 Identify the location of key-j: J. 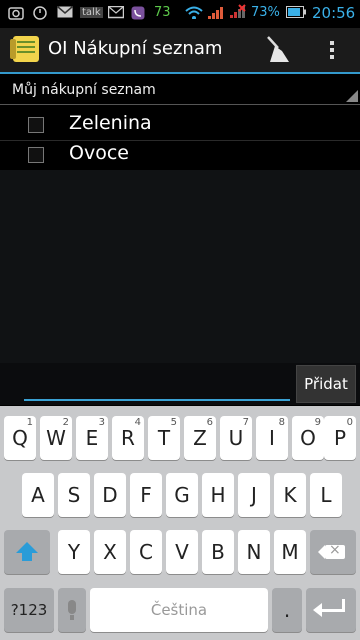
(254, 495).